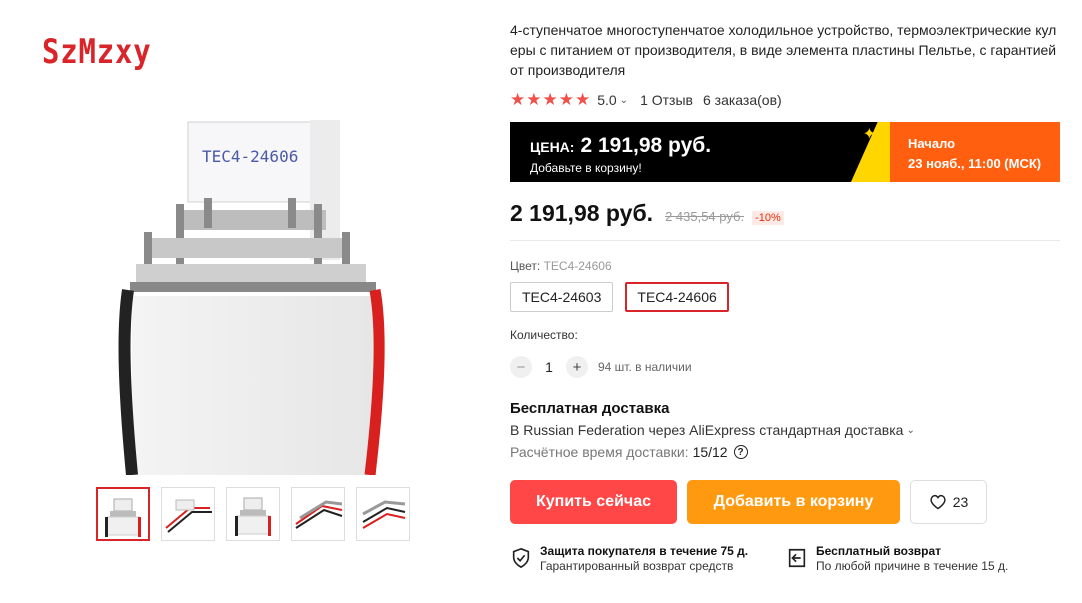 This screenshot has width=1082, height=603. I want to click on promo-start-block: Начало 23 нояб., 11:00 (МСК), so click(975, 152).